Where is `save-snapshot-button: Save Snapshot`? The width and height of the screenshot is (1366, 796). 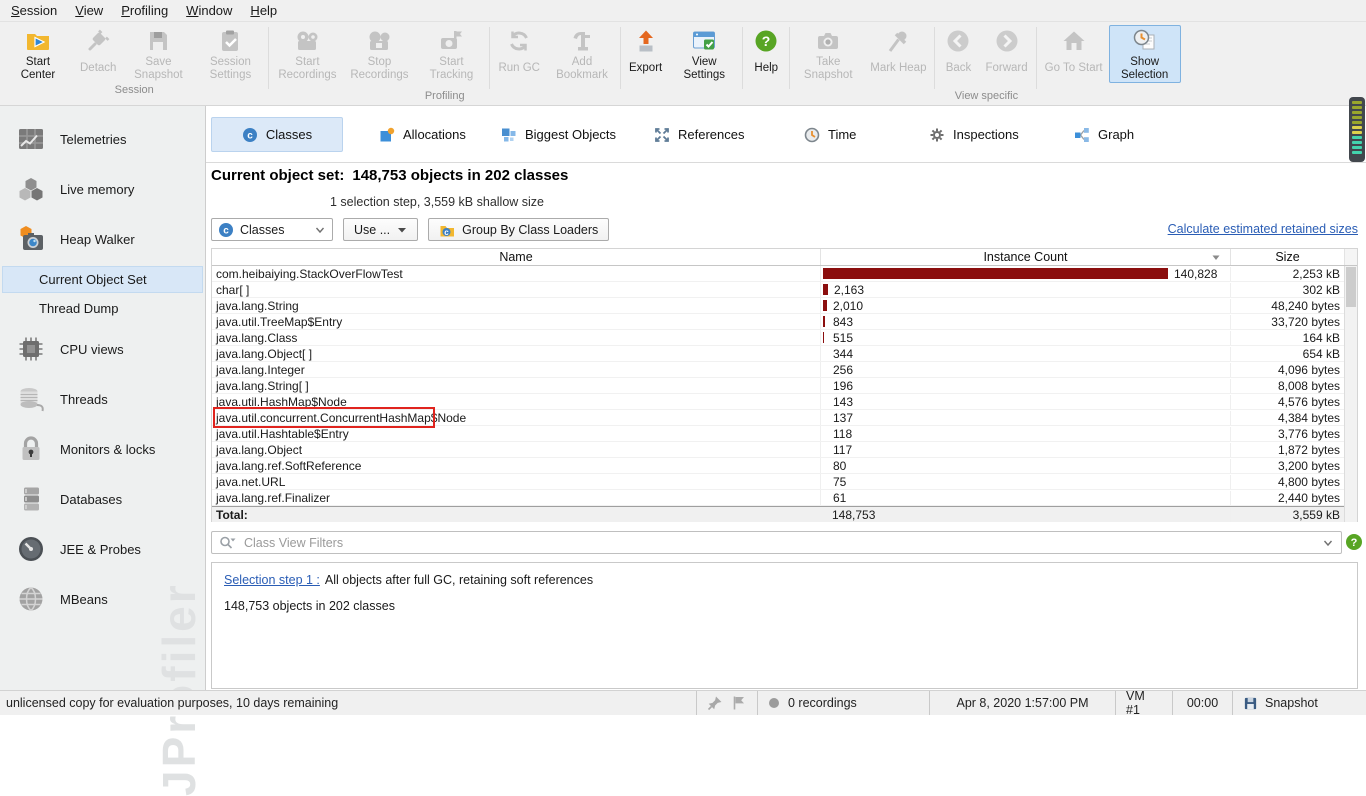
save-snapshot-button: Save Snapshot is located at coordinates (158, 54).